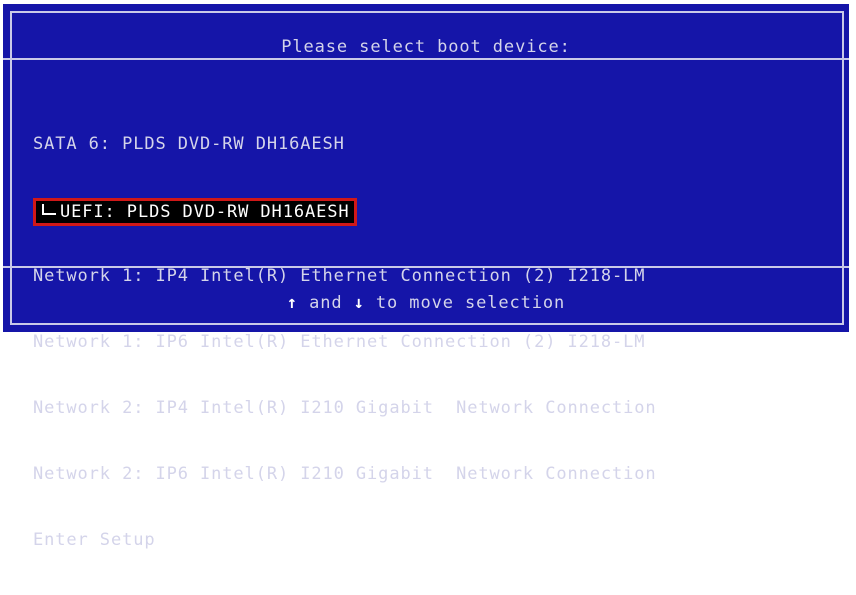  What do you see at coordinates (426, 59) in the screenshot?
I see `header-divider` at bounding box center [426, 59].